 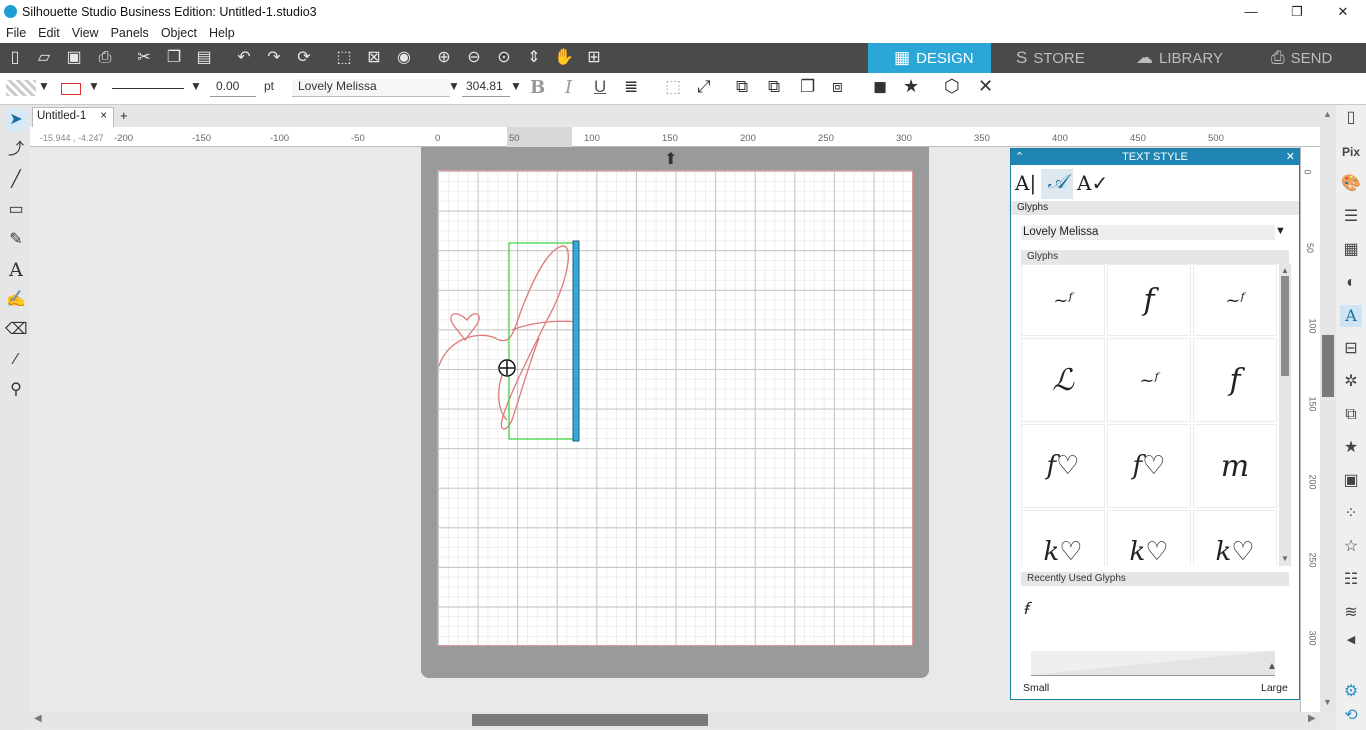 I want to click on glyph-font-dropdown-icon: ▼, so click(x=1280, y=231).